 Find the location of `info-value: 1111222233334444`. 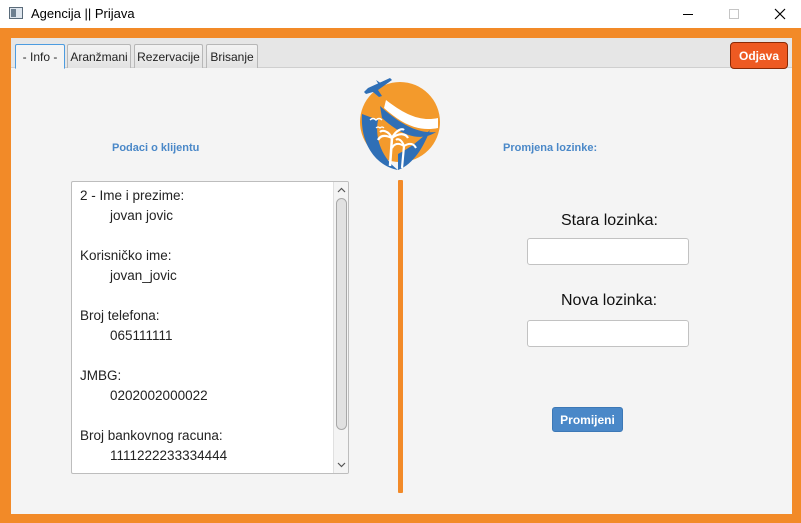

info-value: 1111222233334444 is located at coordinates (169, 455).